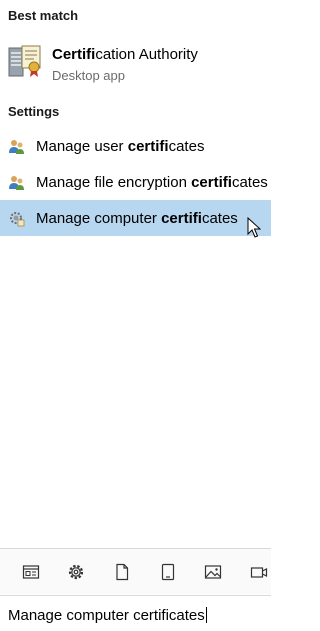 The width and height of the screenshot is (320, 631). What do you see at coordinates (34, 111) in the screenshot?
I see `settings-header: Settings` at bounding box center [34, 111].